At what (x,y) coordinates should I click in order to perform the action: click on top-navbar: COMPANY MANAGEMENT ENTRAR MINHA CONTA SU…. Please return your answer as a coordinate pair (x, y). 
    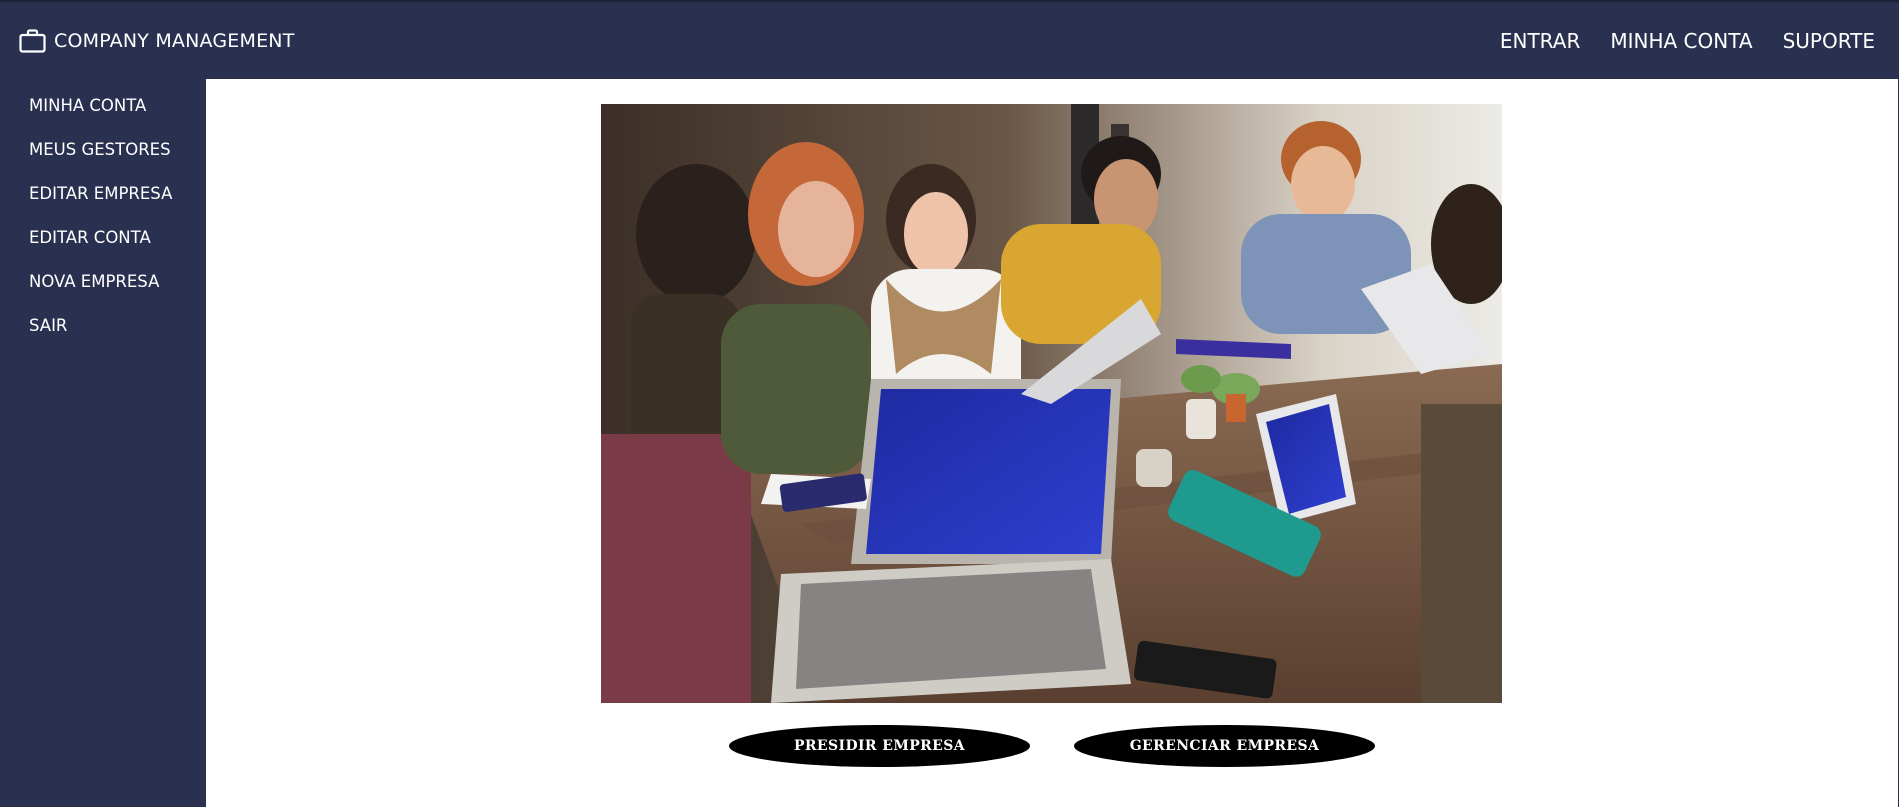
    Looking at the image, I should click on (949, 39).